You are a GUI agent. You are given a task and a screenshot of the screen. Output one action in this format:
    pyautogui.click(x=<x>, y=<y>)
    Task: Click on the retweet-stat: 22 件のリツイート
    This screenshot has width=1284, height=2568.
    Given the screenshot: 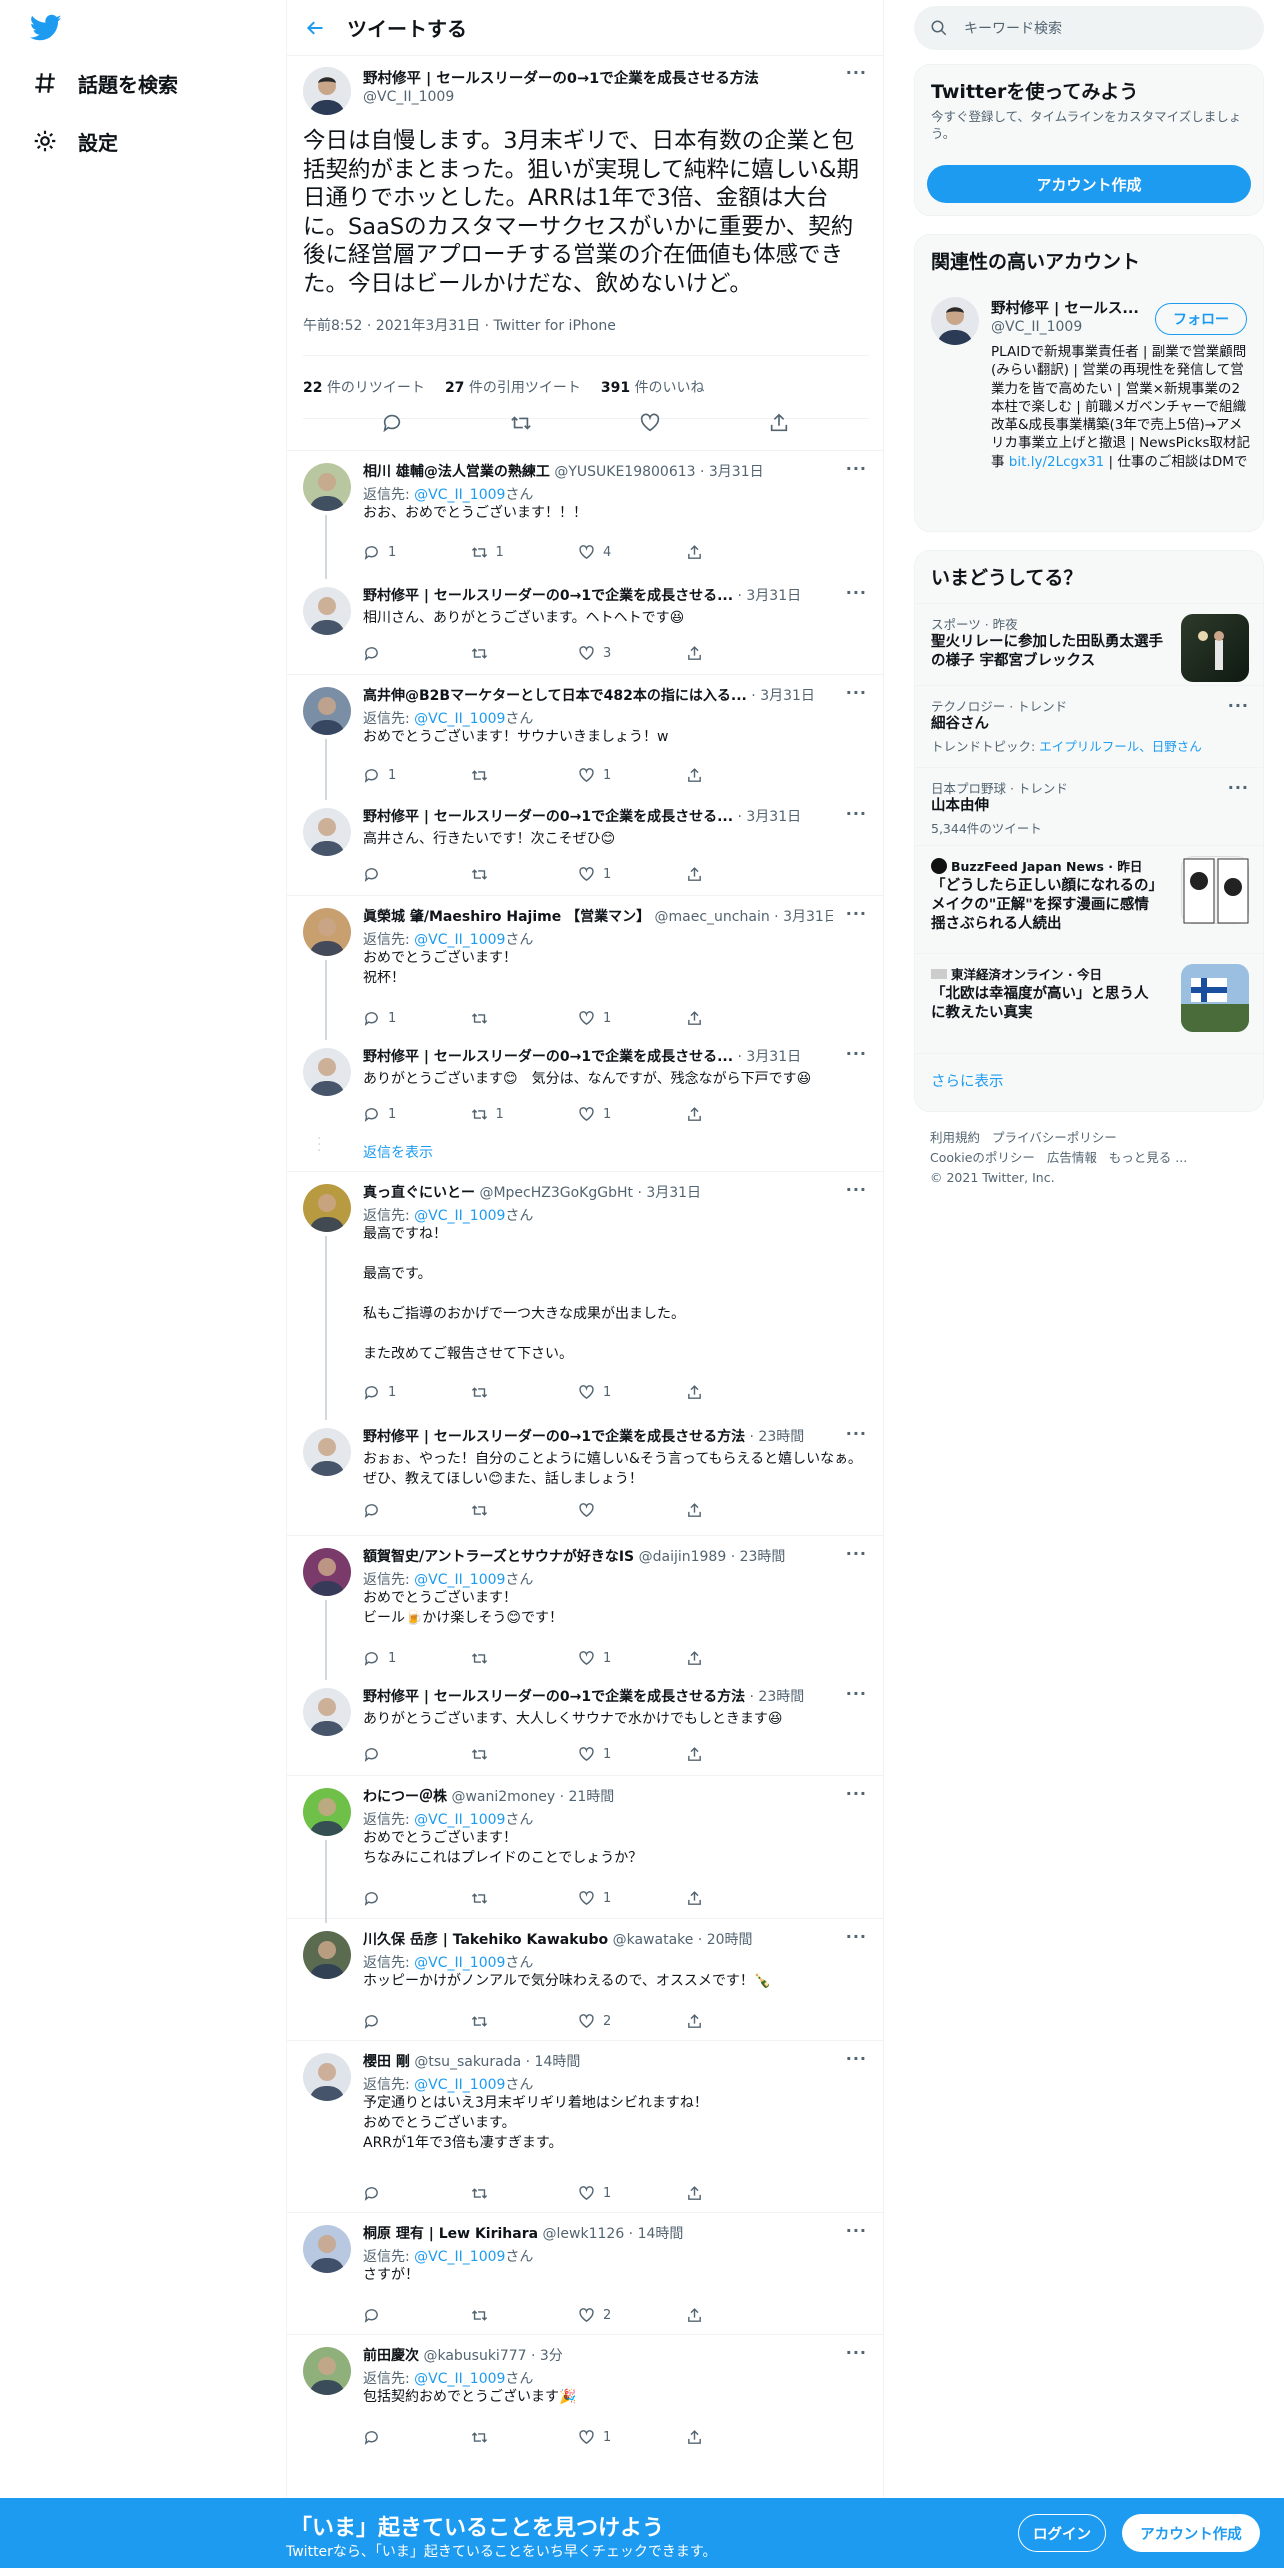 What is the action you would take?
    pyautogui.click(x=364, y=387)
    